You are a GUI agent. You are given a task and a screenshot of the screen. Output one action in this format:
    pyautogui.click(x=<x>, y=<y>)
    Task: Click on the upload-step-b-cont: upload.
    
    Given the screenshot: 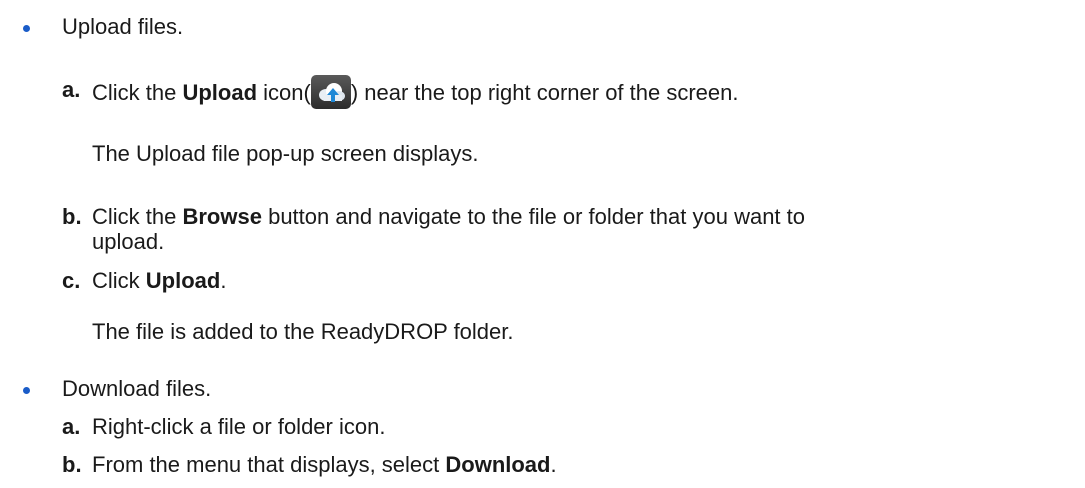 What is the action you would take?
    pyautogui.click(x=128, y=241)
    